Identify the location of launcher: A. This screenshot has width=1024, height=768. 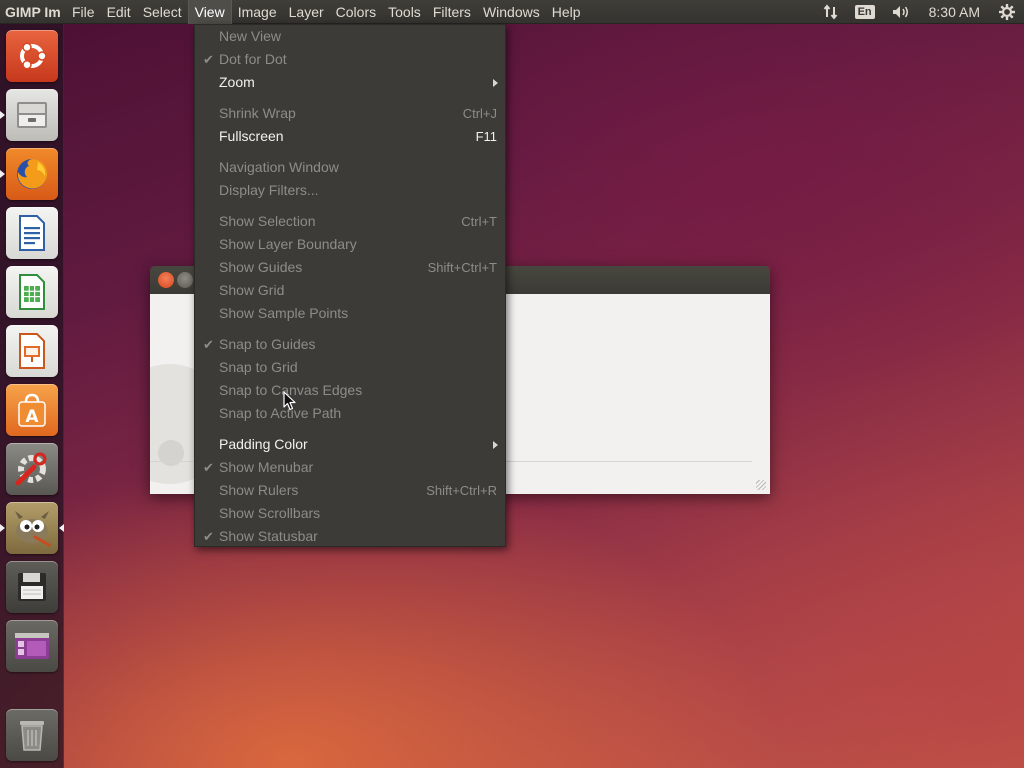
(32, 396).